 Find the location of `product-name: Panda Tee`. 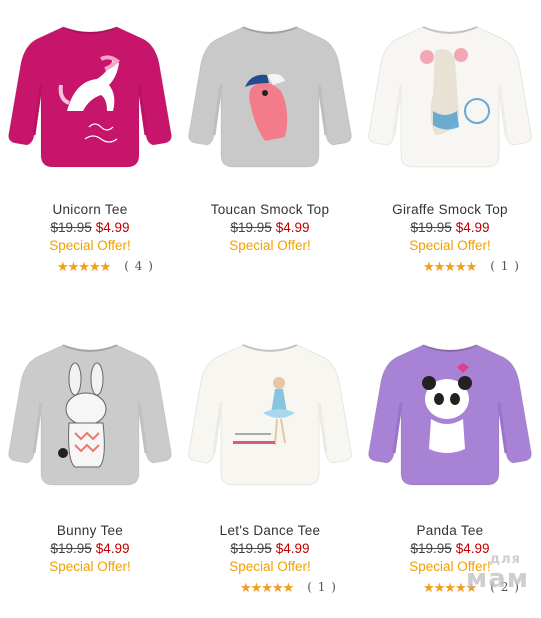

product-name: Panda Tee is located at coordinates (450, 530).